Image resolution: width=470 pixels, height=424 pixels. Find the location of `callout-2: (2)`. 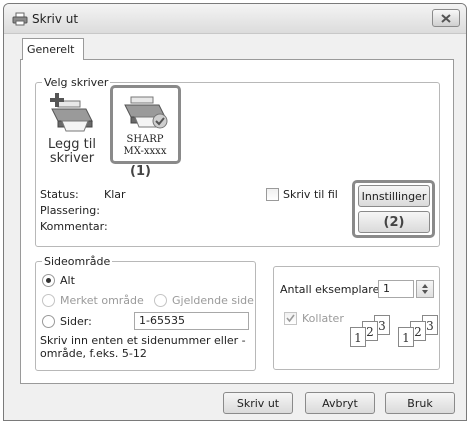

callout-2: (2) is located at coordinates (394, 222).